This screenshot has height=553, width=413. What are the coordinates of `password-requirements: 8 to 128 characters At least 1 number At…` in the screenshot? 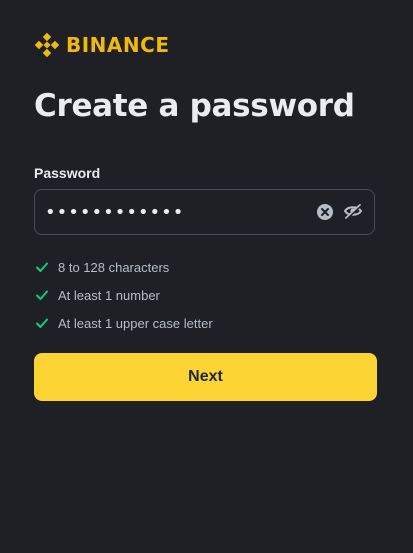 It's located at (123, 295).